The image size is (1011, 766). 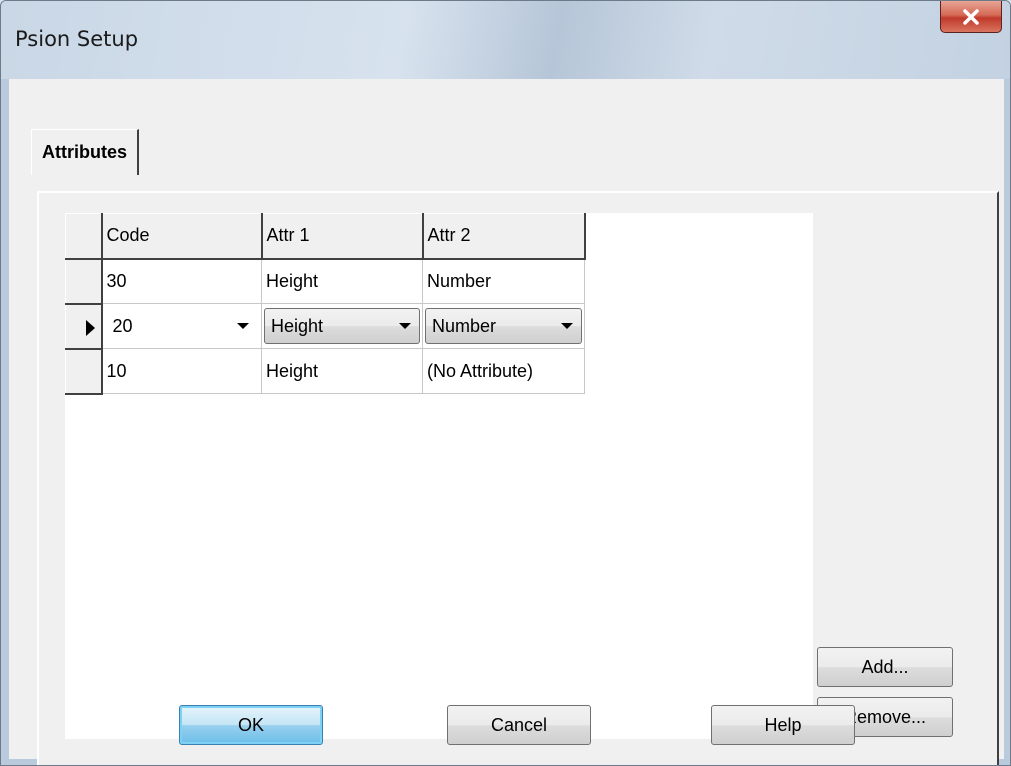 I want to click on cell-attr2: Number, so click(x=503, y=281).